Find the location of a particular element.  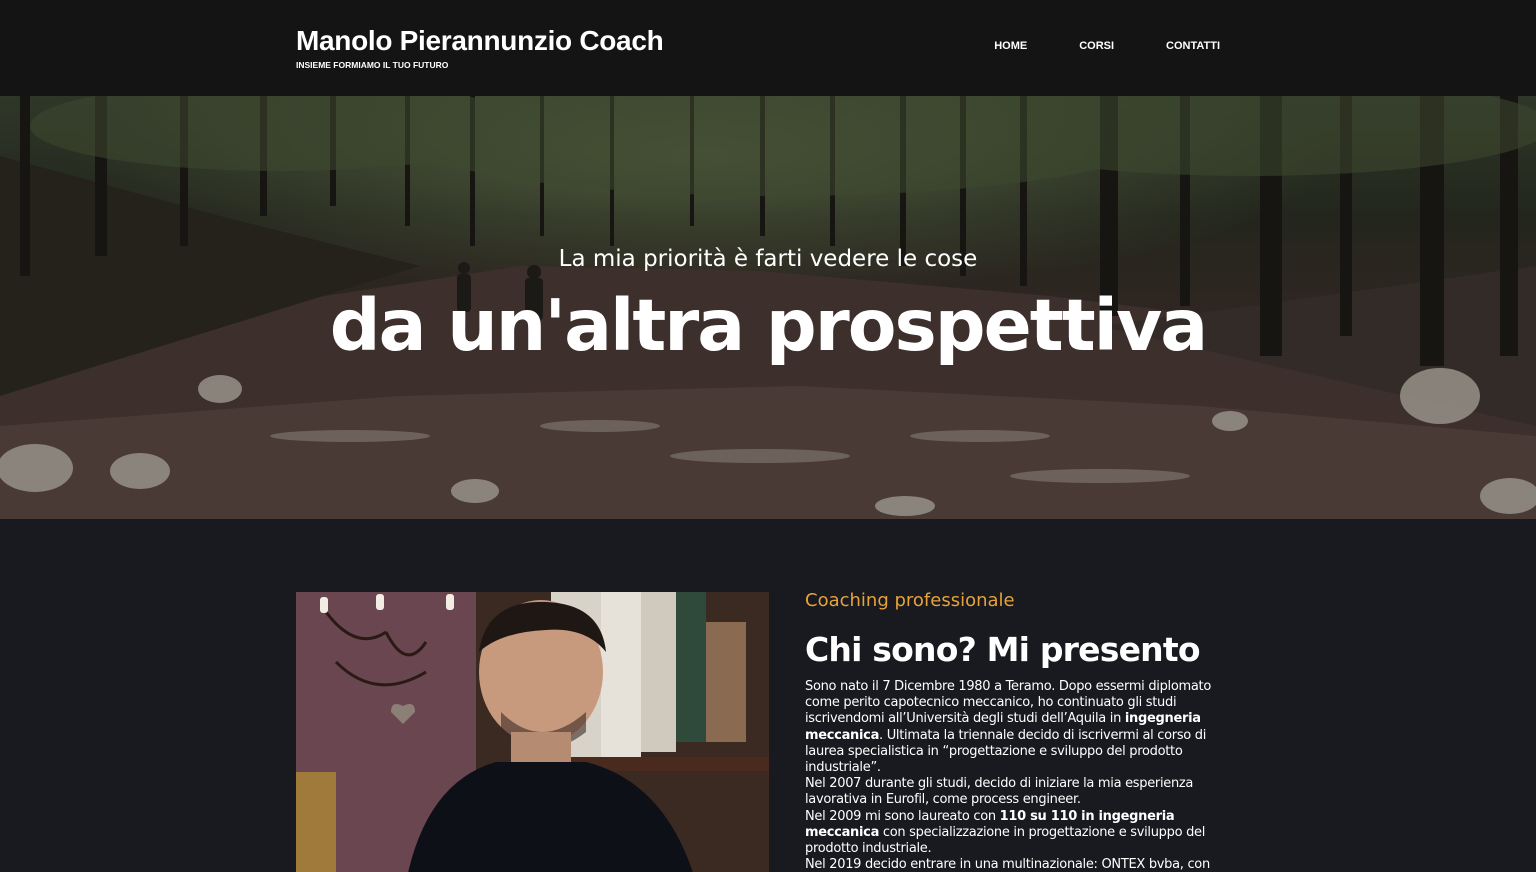

nav-item-contatti: CONTATTI is located at coordinates (1193, 46).